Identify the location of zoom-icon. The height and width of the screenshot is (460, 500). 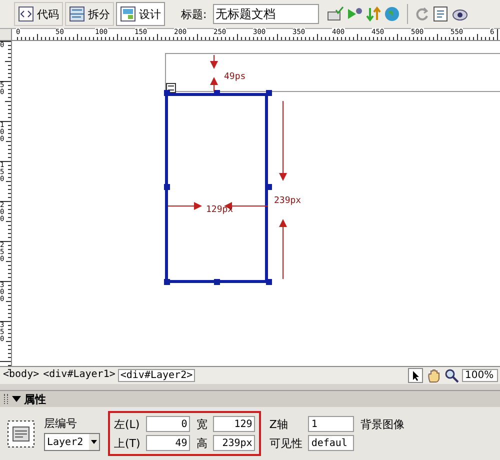
(451, 375).